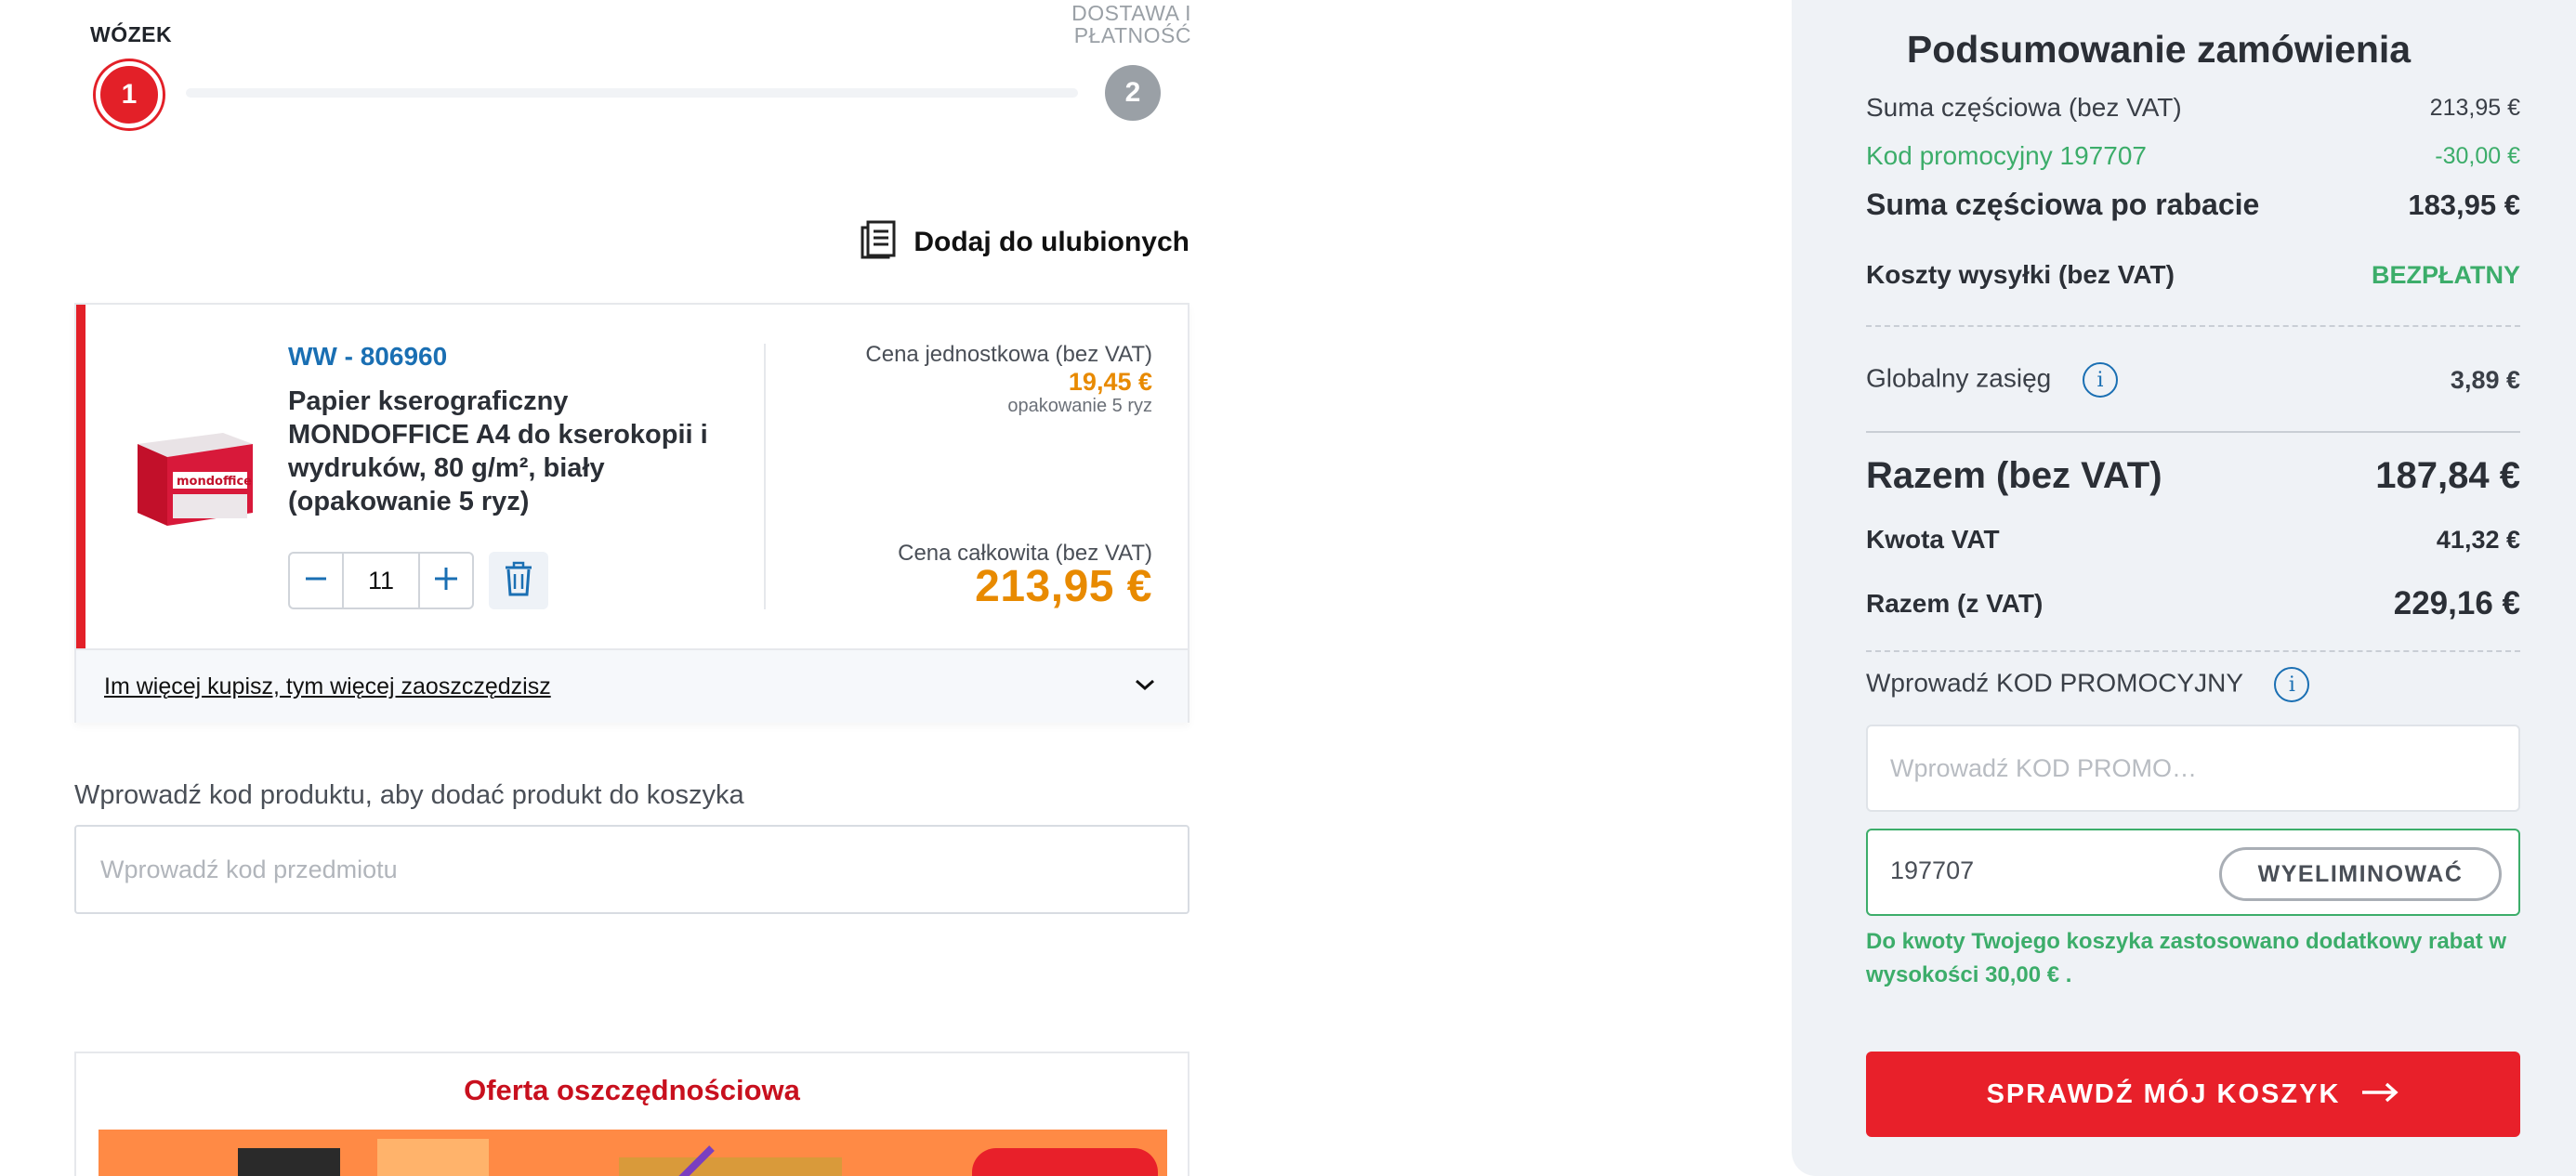 The image size is (2576, 1176). Describe the element at coordinates (1133, 93) in the screenshot. I see `step-circle-delivery: 2` at that location.